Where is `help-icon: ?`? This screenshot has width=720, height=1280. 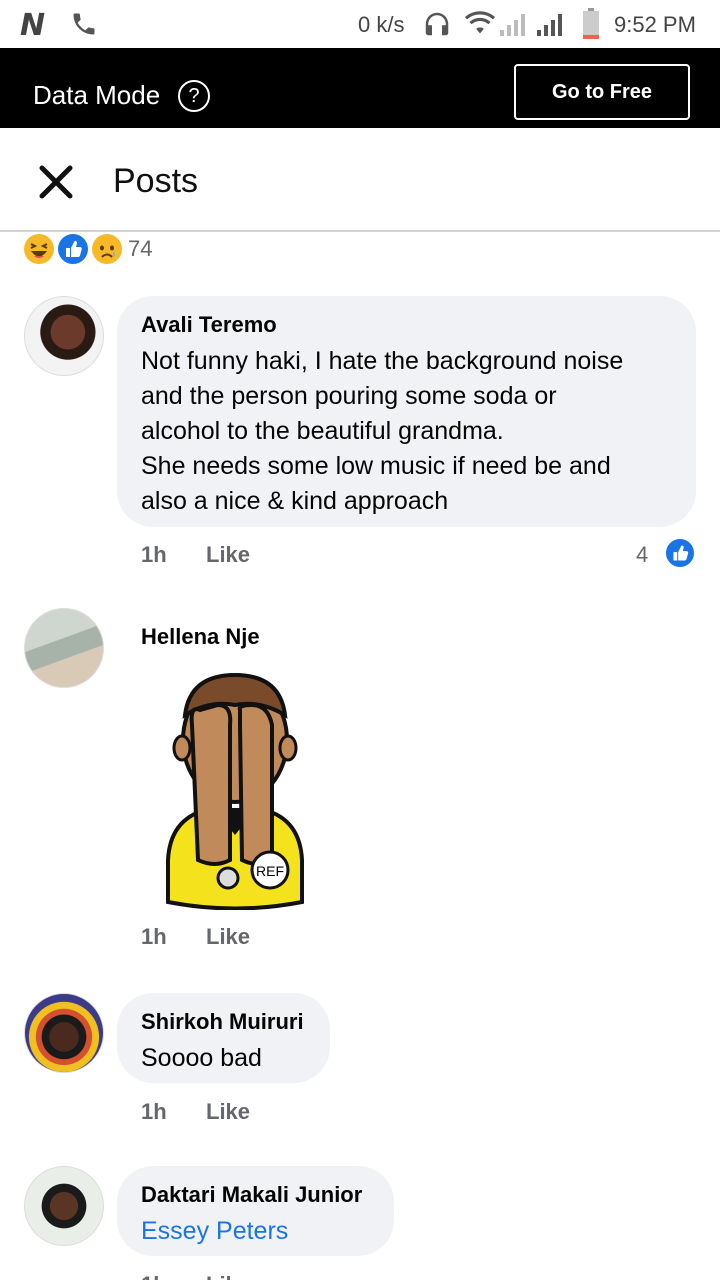
help-icon: ? is located at coordinates (194, 96).